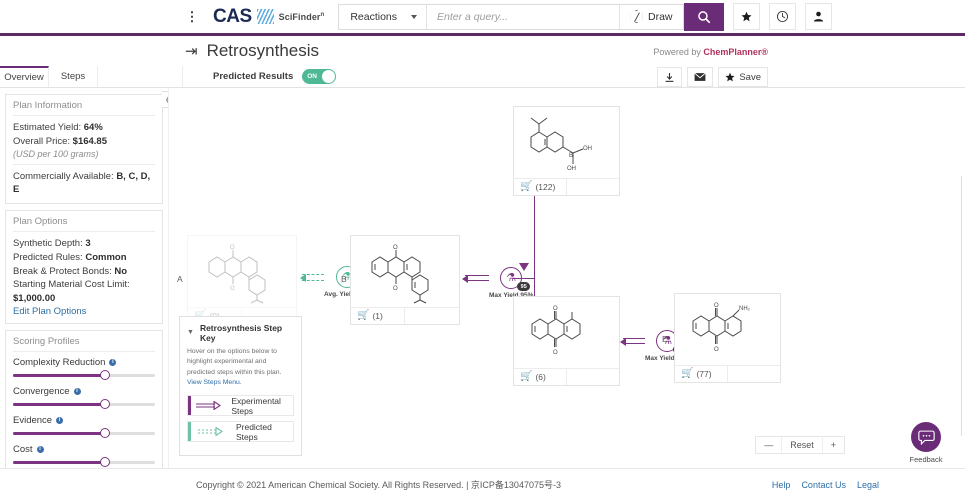 This screenshot has width=965, height=500. What do you see at coordinates (526, 376) in the screenshot?
I see `cart-icon: 🛒` at bounding box center [526, 376].